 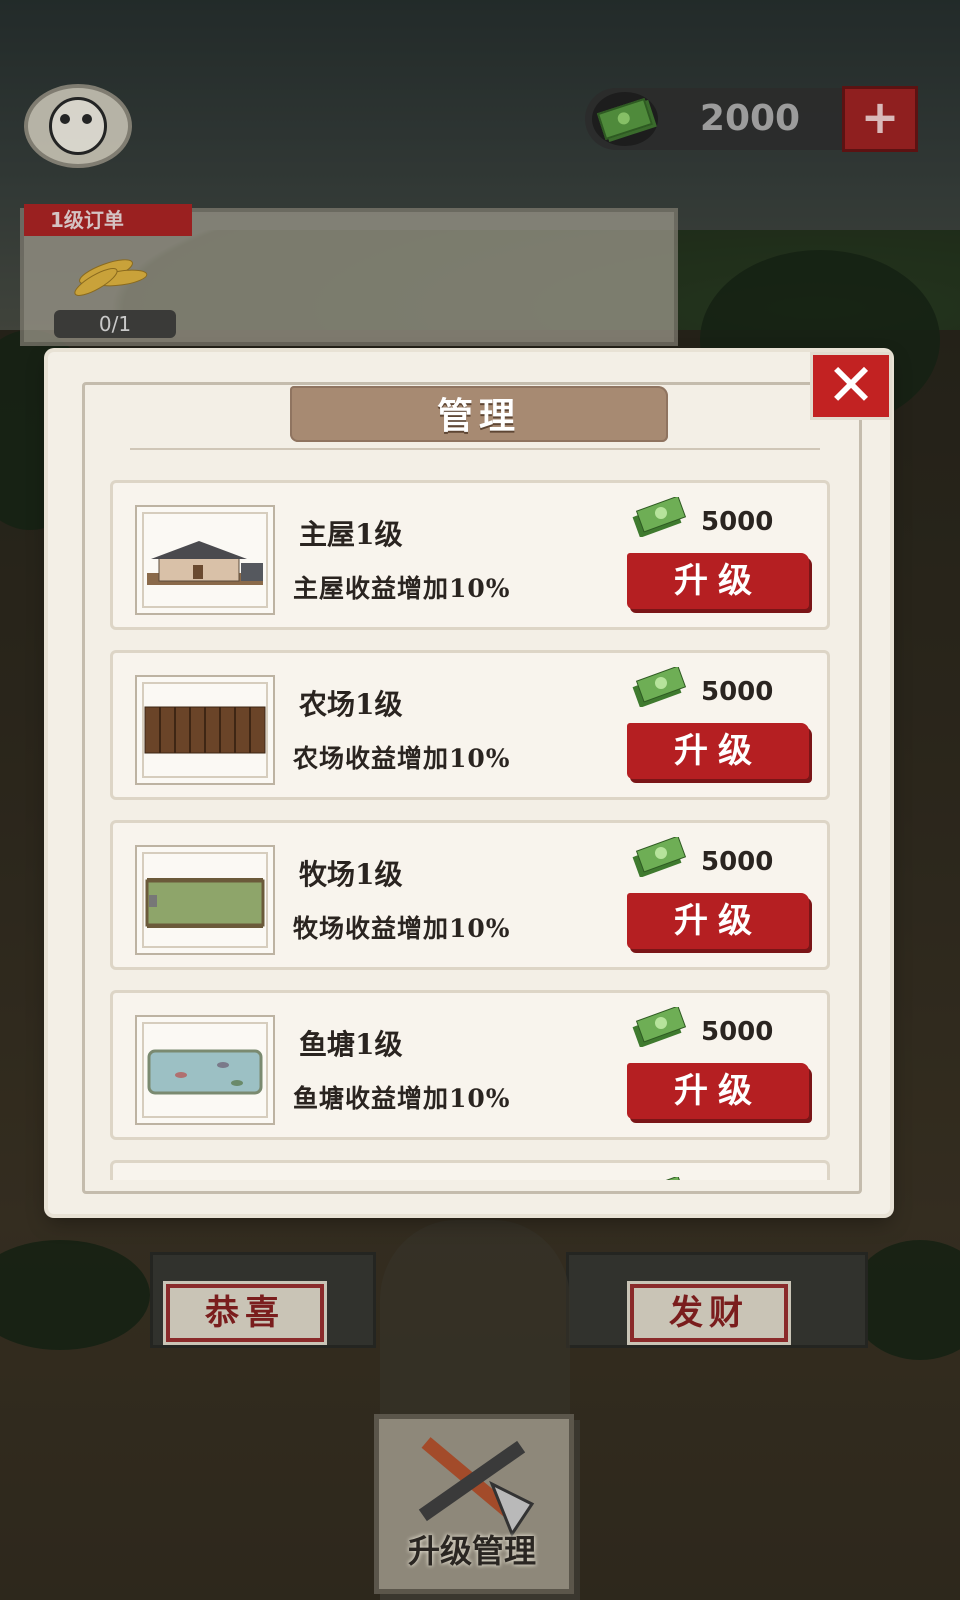 What do you see at coordinates (470, 555) in the screenshot?
I see `list-item-house: 主屋1级 主屋收益增加10% 5000 升级` at bounding box center [470, 555].